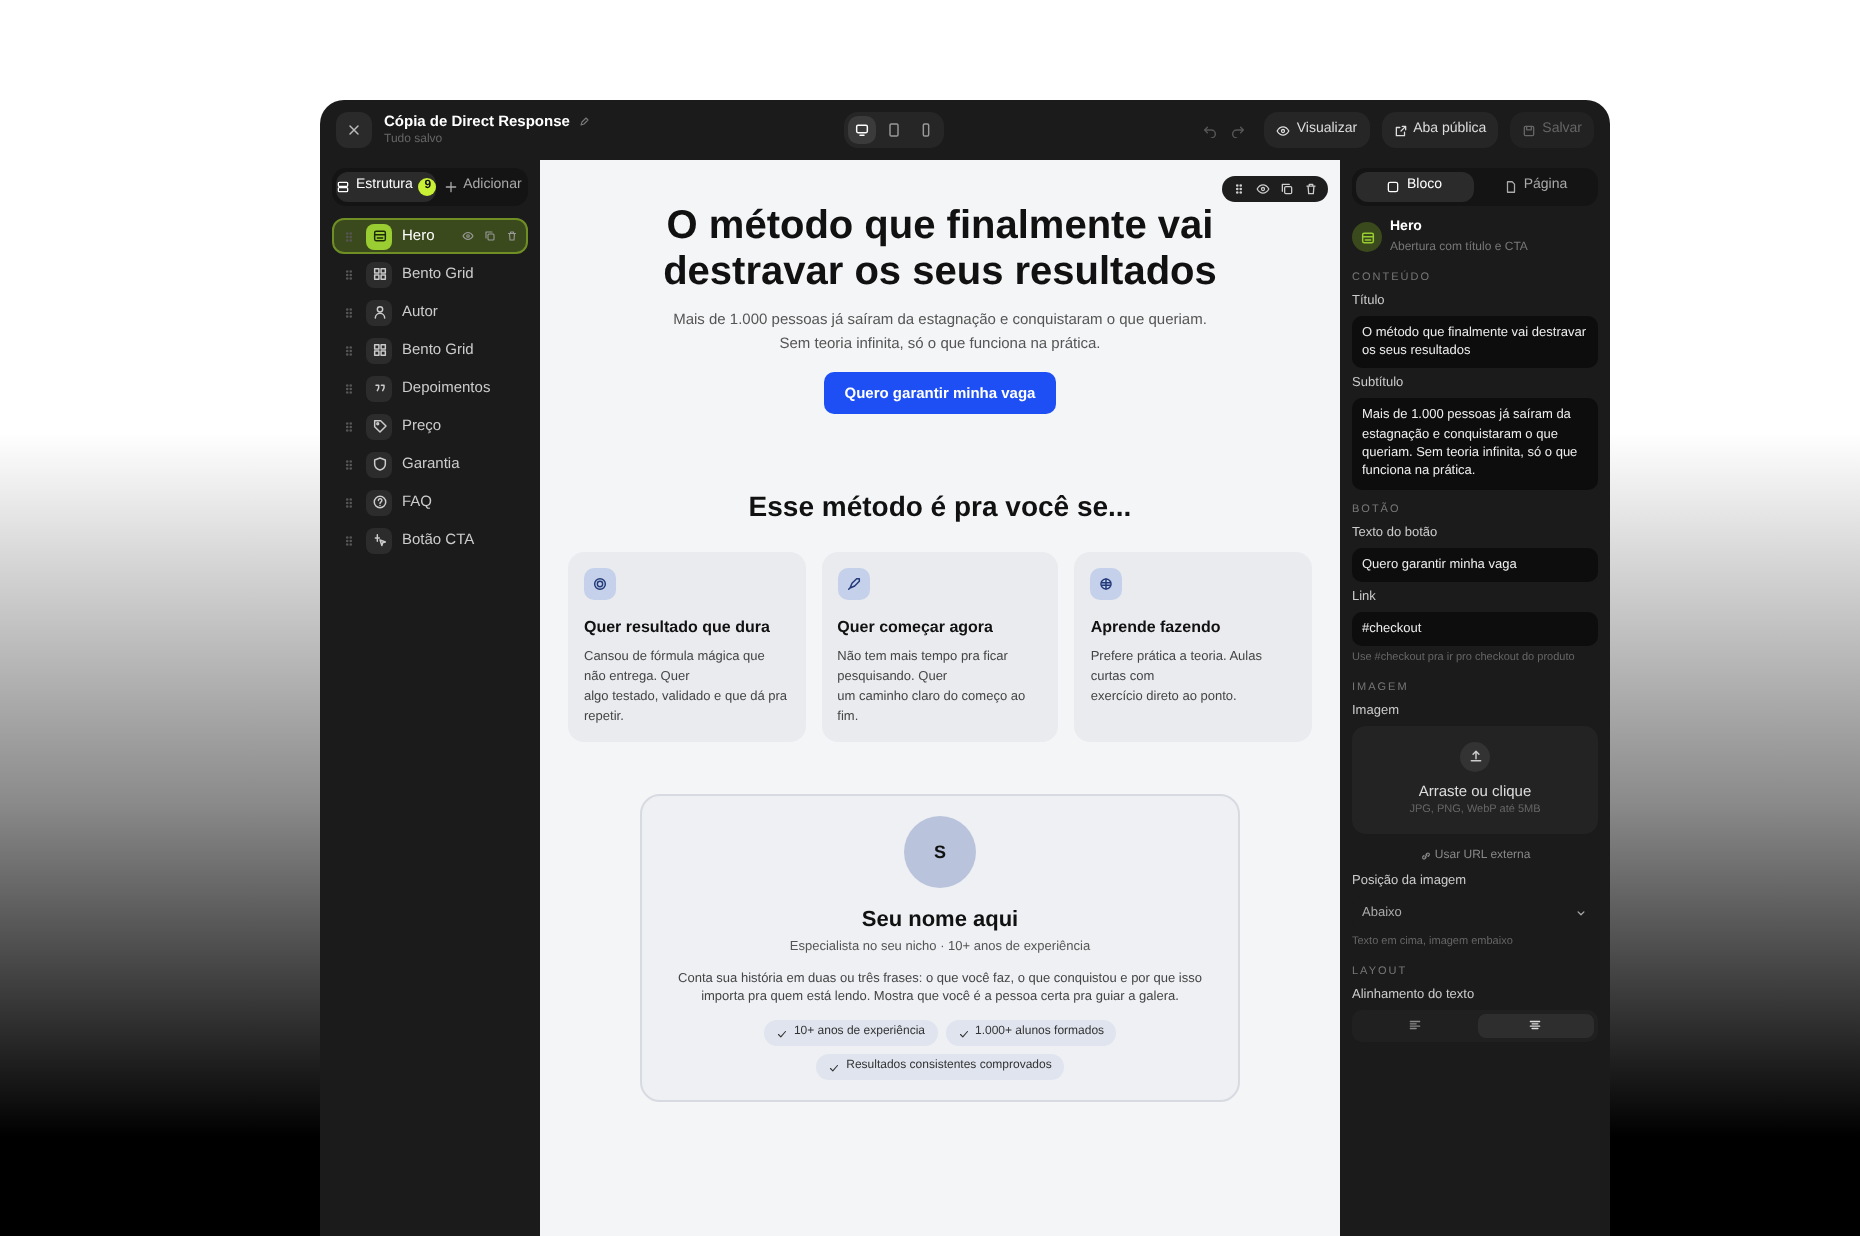 This screenshot has height=1236, width=1860. What do you see at coordinates (1475, 756) in the screenshot?
I see `upload-icon` at bounding box center [1475, 756].